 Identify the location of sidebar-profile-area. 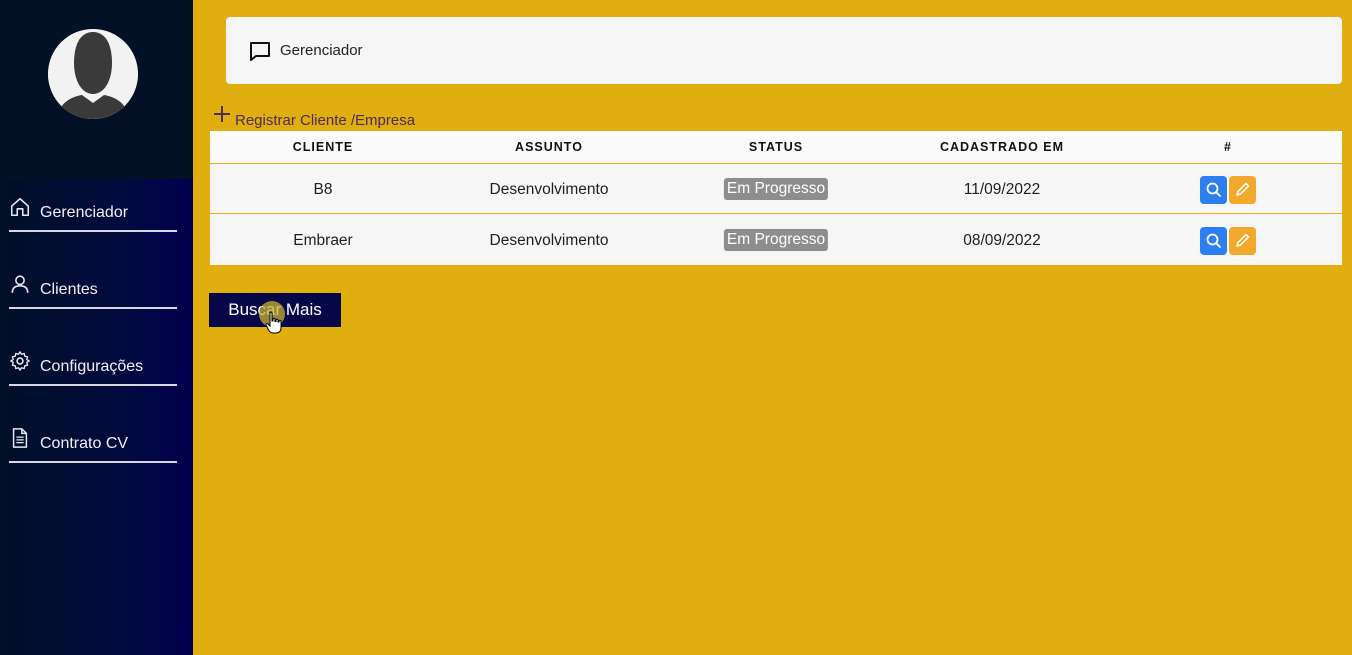
(96, 89).